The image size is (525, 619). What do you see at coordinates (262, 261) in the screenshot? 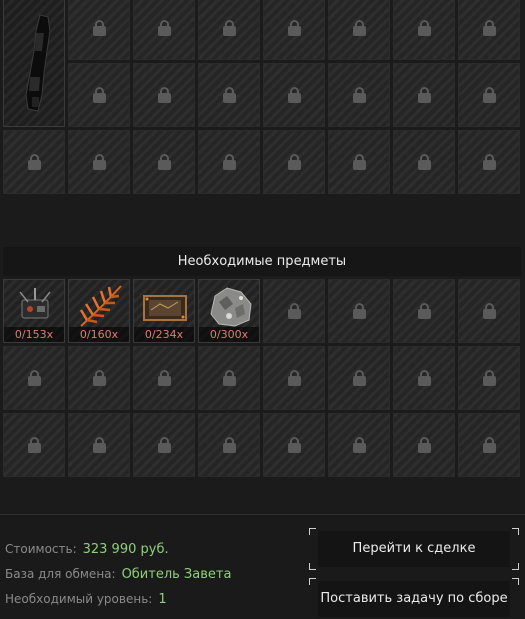
I see `required-items-title: Необходимые предметы` at bounding box center [262, 261].